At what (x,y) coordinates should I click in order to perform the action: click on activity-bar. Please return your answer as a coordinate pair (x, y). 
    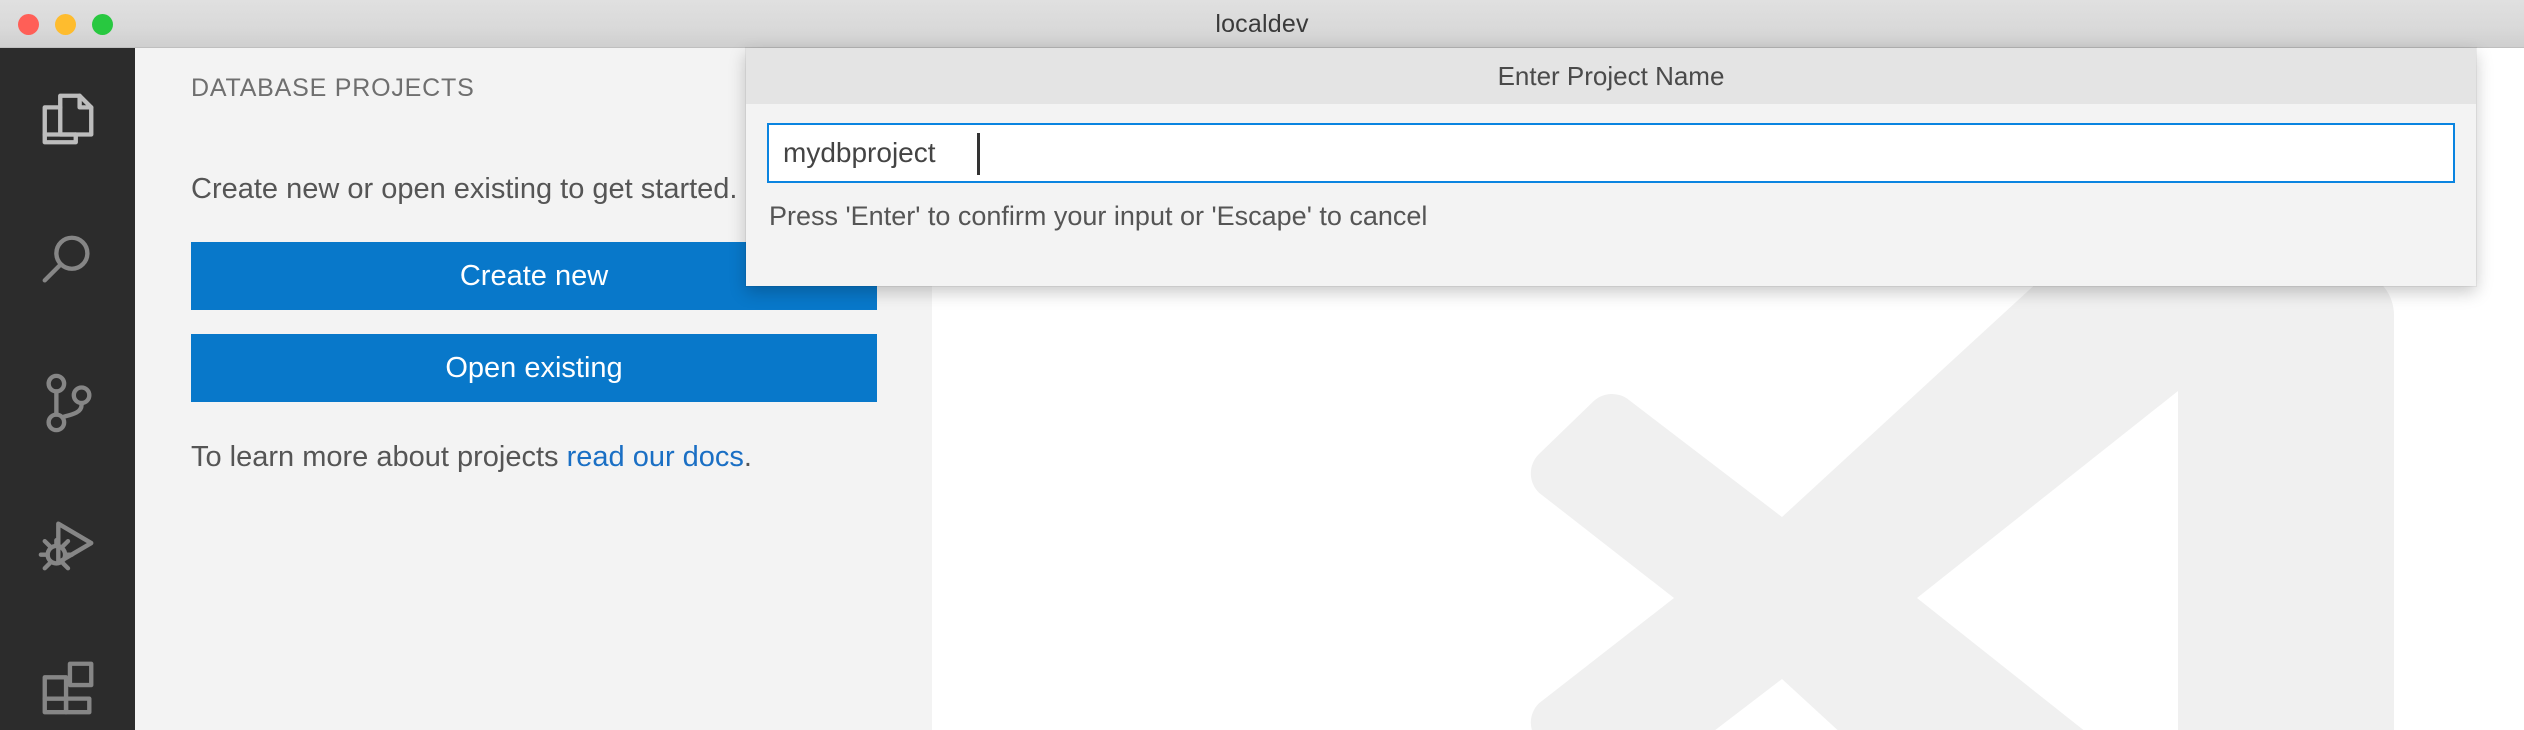
    Looking at the image, I should click on (67, 389).